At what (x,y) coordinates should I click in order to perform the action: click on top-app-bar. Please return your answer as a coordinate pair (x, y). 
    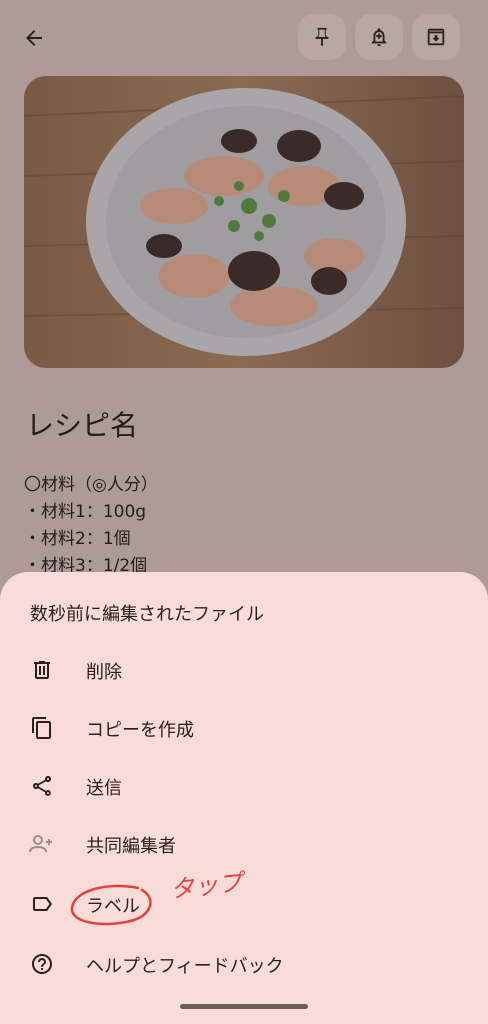
    Looking at the image, I should click on (244, 38).